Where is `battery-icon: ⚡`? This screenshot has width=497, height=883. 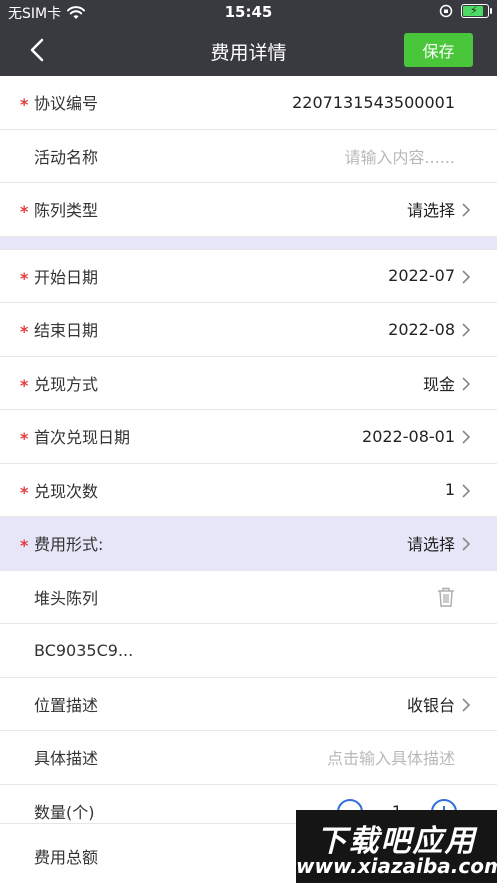
battery-icon: ⚡ is located at coordinates (476, 11).